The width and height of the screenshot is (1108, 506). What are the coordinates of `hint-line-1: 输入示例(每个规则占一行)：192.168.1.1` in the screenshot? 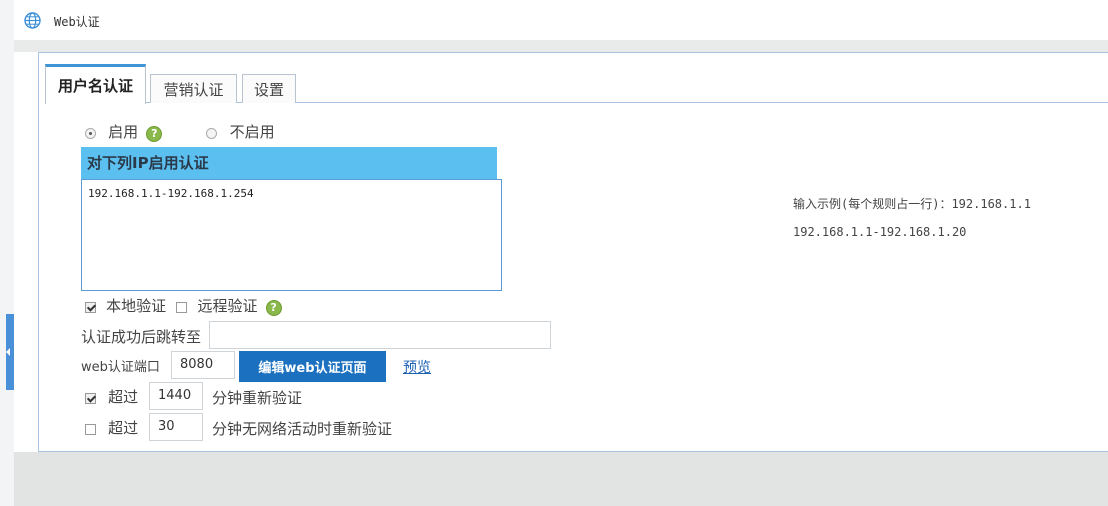 It's located at (912, 204).